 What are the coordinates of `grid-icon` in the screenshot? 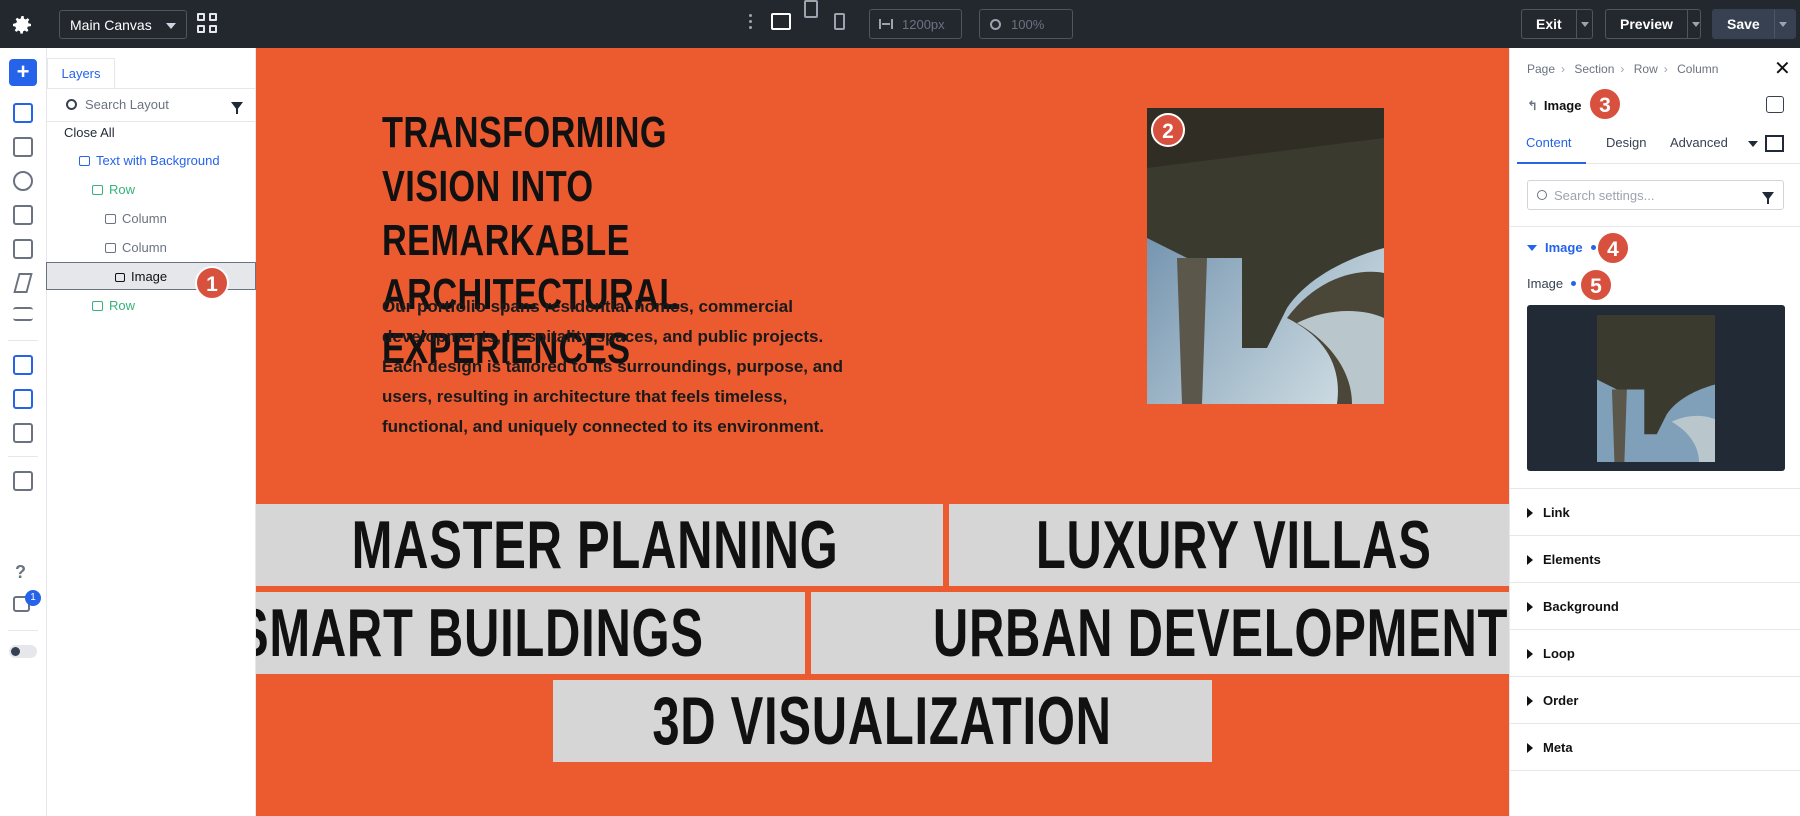 It's located at (208, 24).